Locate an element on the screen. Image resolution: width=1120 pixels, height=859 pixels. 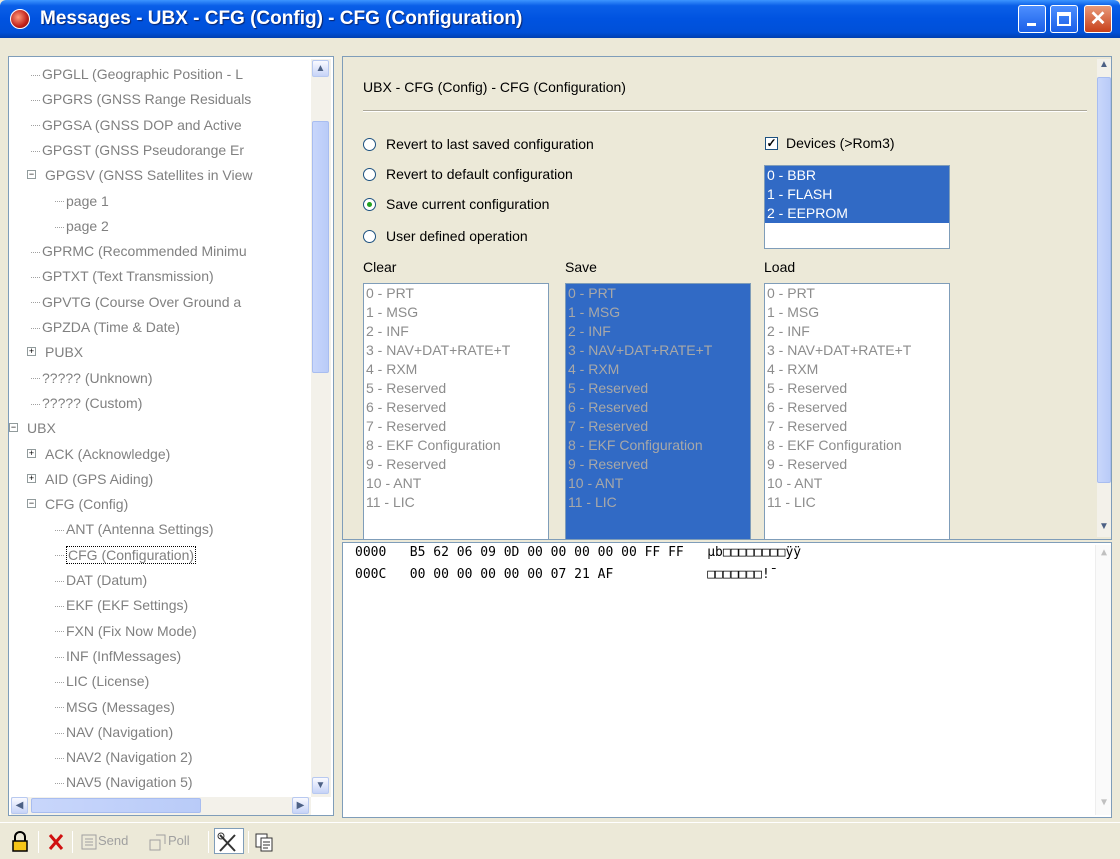
tree-node: + PUBX is located at coordinates (55, 352).